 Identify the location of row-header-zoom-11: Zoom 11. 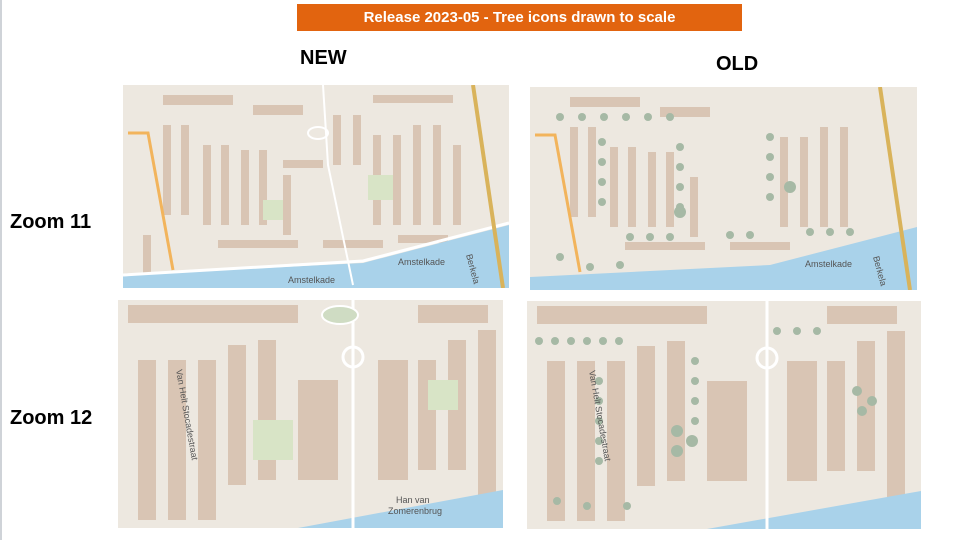
(51, 222).